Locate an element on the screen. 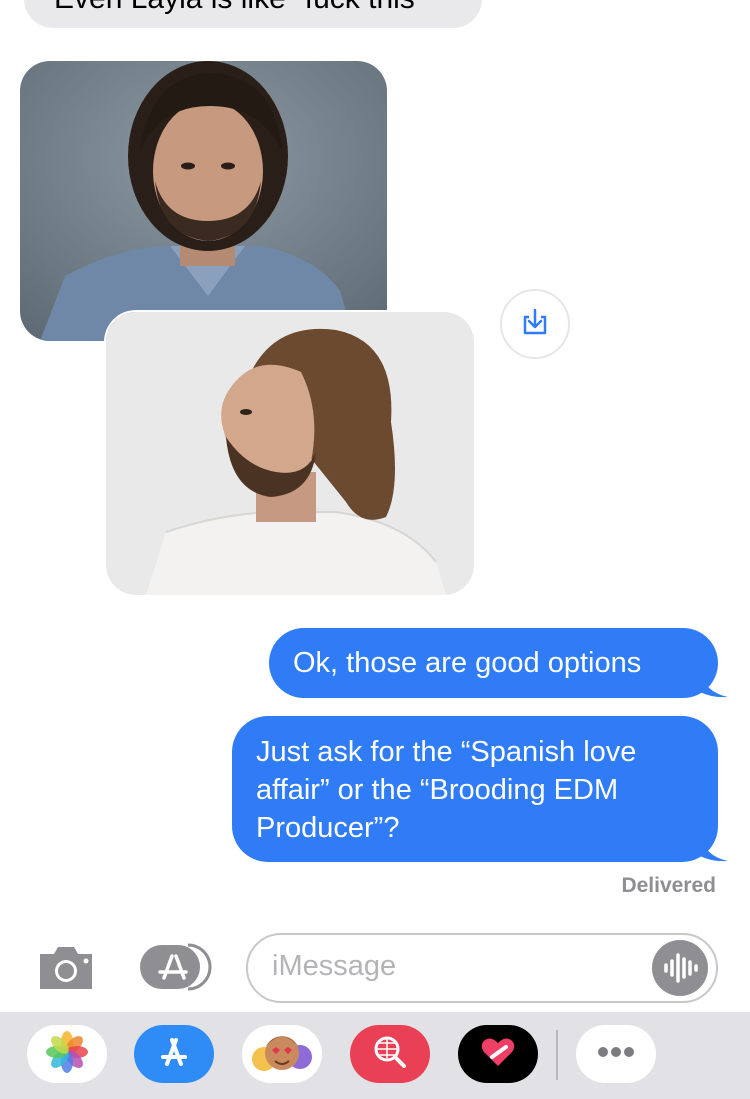  more-apps-button is located at coordinates (616, 1054).